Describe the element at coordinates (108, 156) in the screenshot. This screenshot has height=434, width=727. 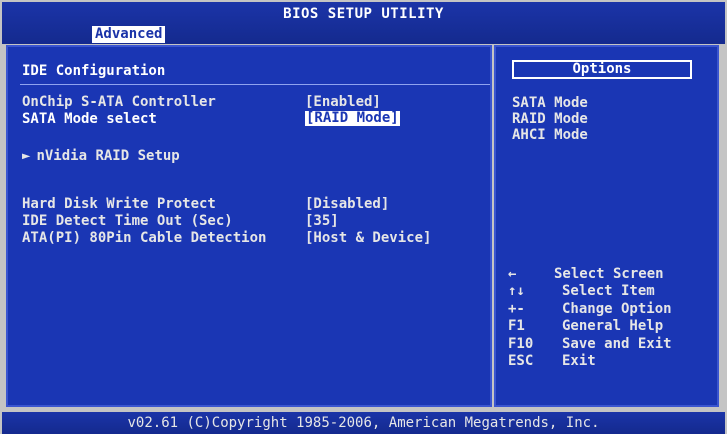
I see `submenu-label: nVidia RAID Setup` at that location.